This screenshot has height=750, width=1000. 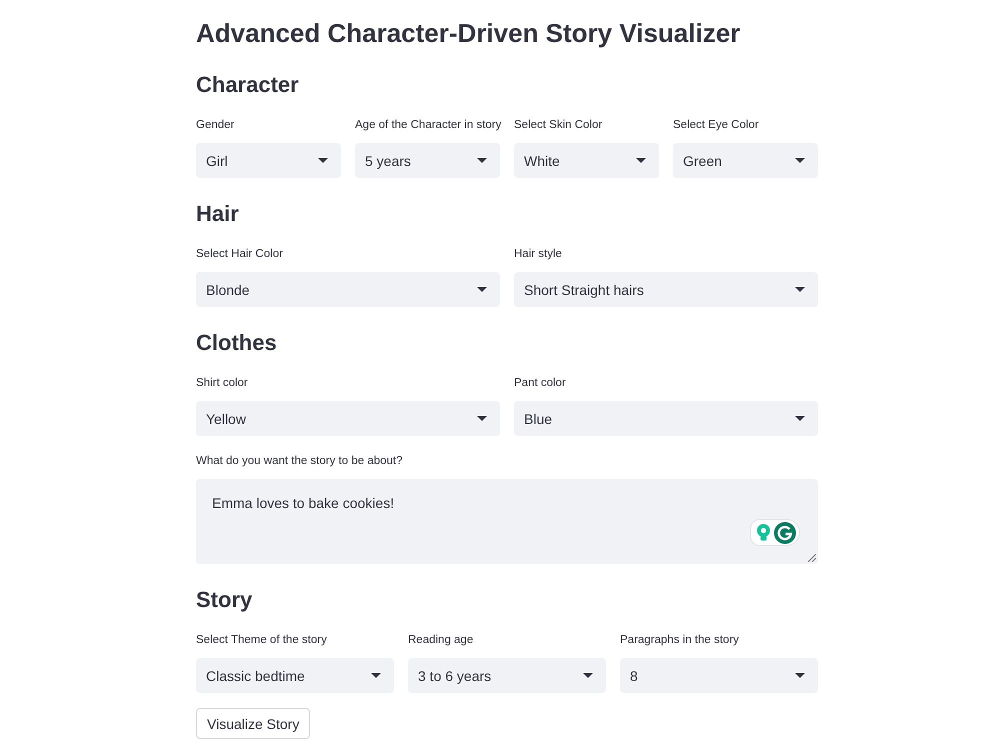 What do you see at coordinates (666, 289) in the screenshot?
I see `dropdown: Short Straight hairs` at bounding box center [666, 289].